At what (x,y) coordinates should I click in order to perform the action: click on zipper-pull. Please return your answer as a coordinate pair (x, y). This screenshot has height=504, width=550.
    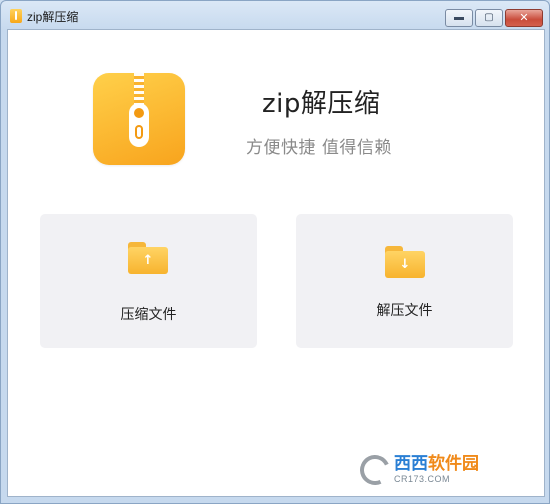
    Looking at the image, I should click on (139, 125).